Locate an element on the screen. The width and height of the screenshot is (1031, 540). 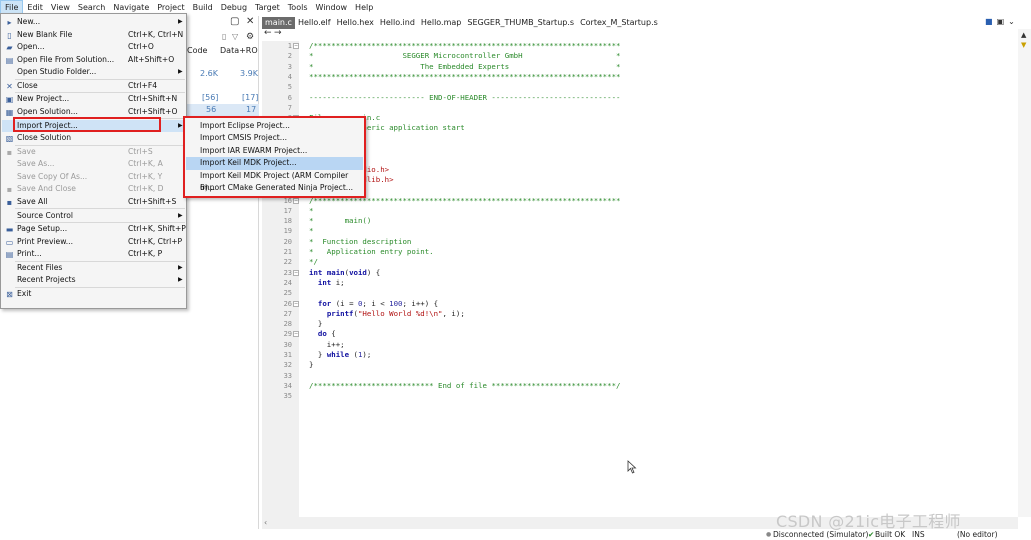
menu-tools: Tools is located at coordinates (298, 8).